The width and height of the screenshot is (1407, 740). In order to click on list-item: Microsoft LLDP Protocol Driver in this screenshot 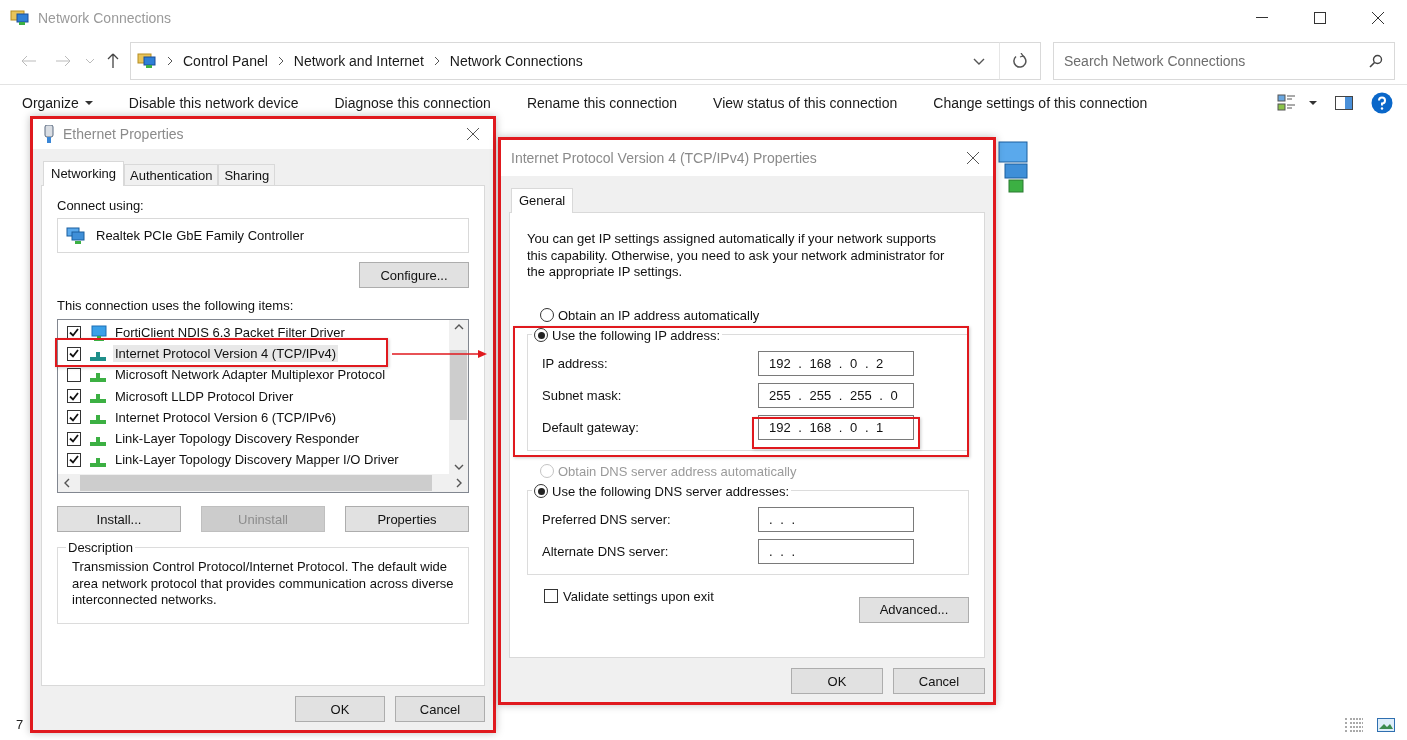, I will do `click(204, 396)`.